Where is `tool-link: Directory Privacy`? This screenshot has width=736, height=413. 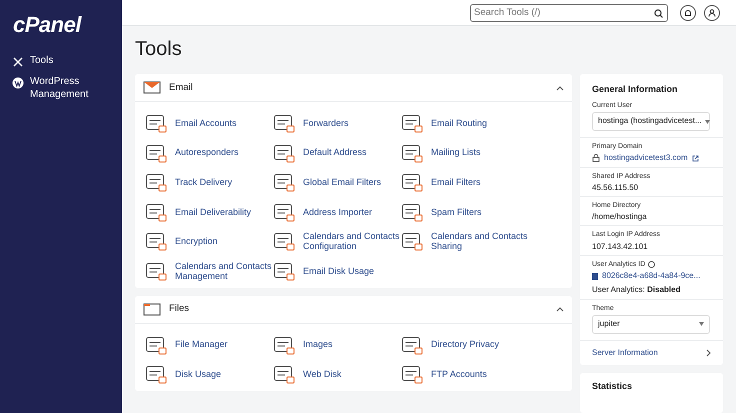
tool-link: Directory Privacy is located at coordinates (465, 345).